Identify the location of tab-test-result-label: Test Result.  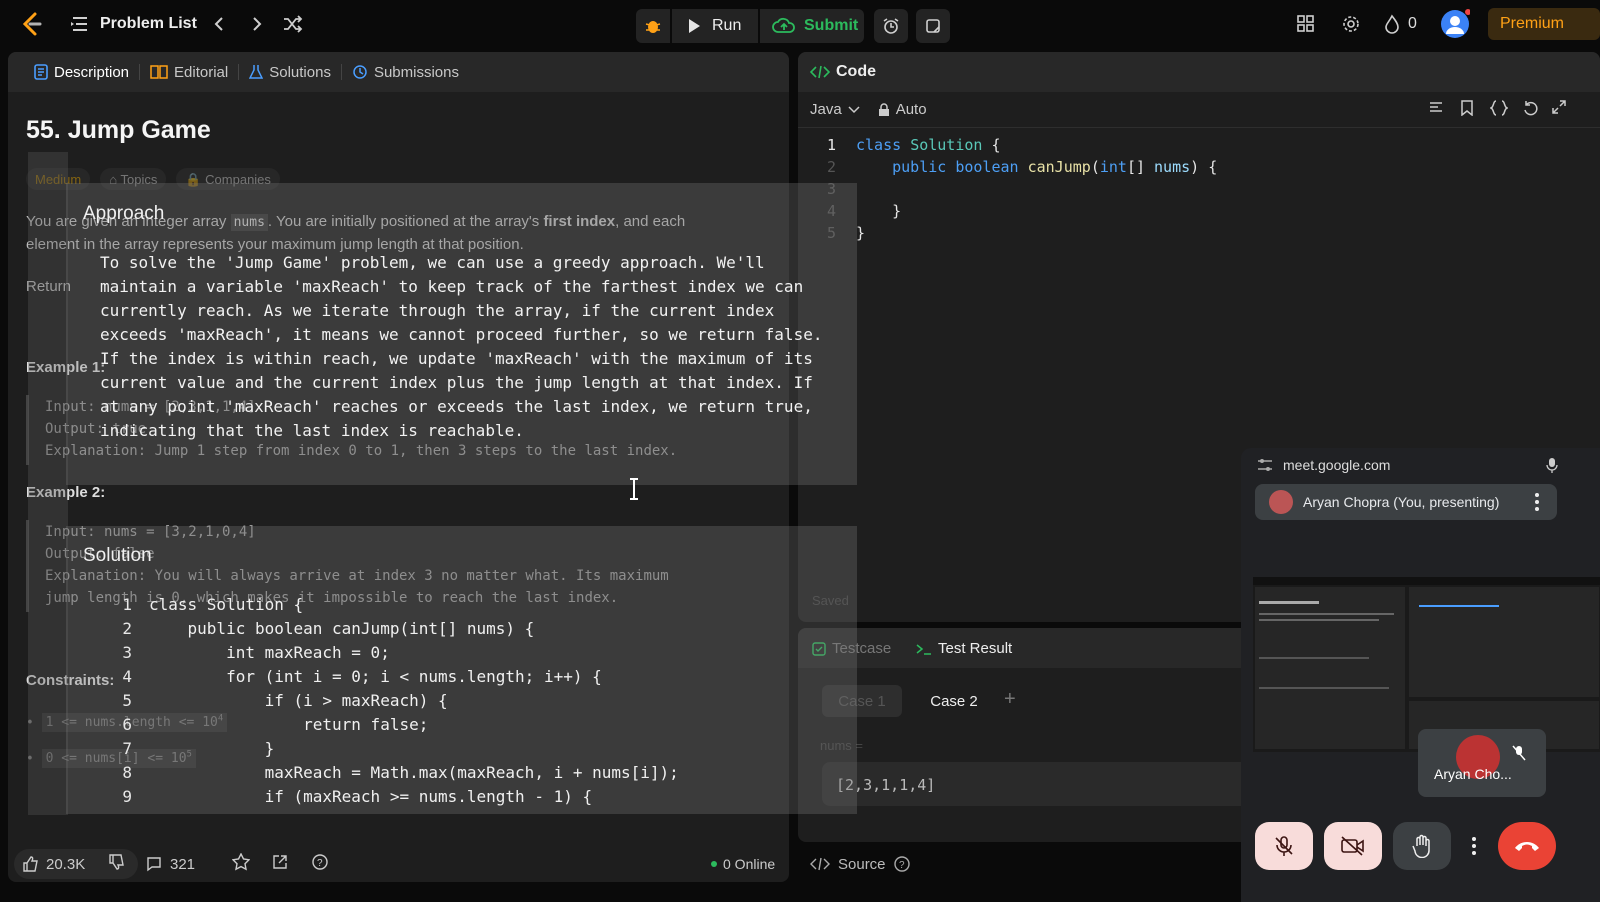
(975, 648).